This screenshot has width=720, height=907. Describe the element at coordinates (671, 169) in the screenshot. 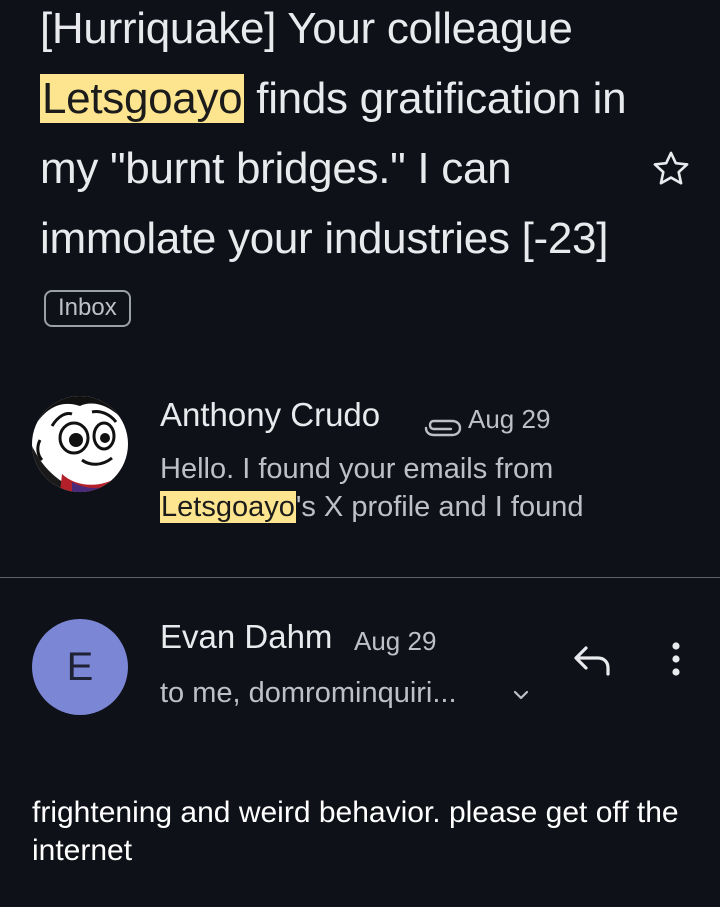

I see `star-icon` at that location.